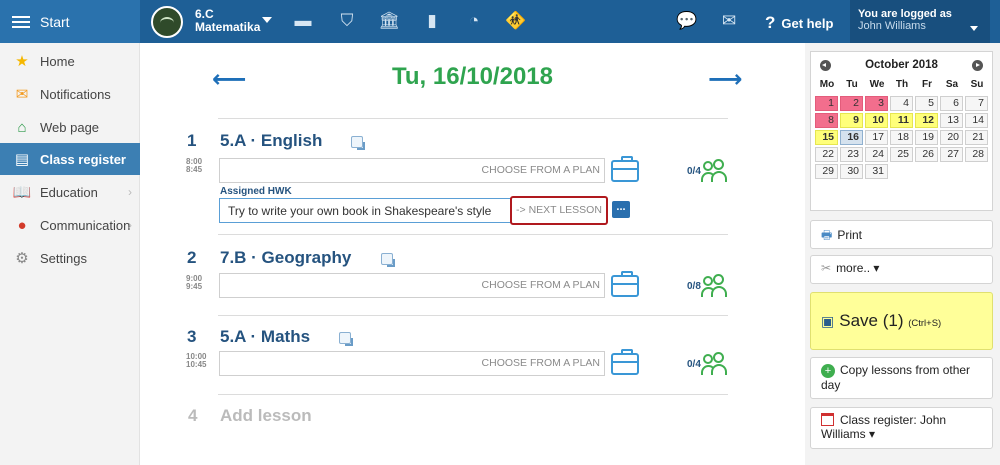 The height and width of the screenshot is (465, 1000). I want to click on assigned-hwk-label: Assigned HWK, so click(256, 191).